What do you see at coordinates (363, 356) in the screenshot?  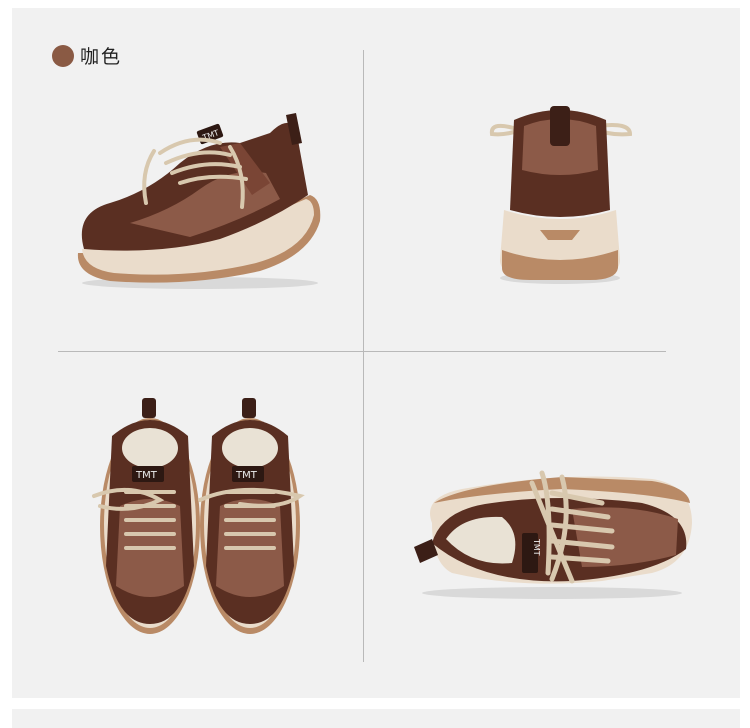 I see `vertical-divider` at bounding box center [363, 356].